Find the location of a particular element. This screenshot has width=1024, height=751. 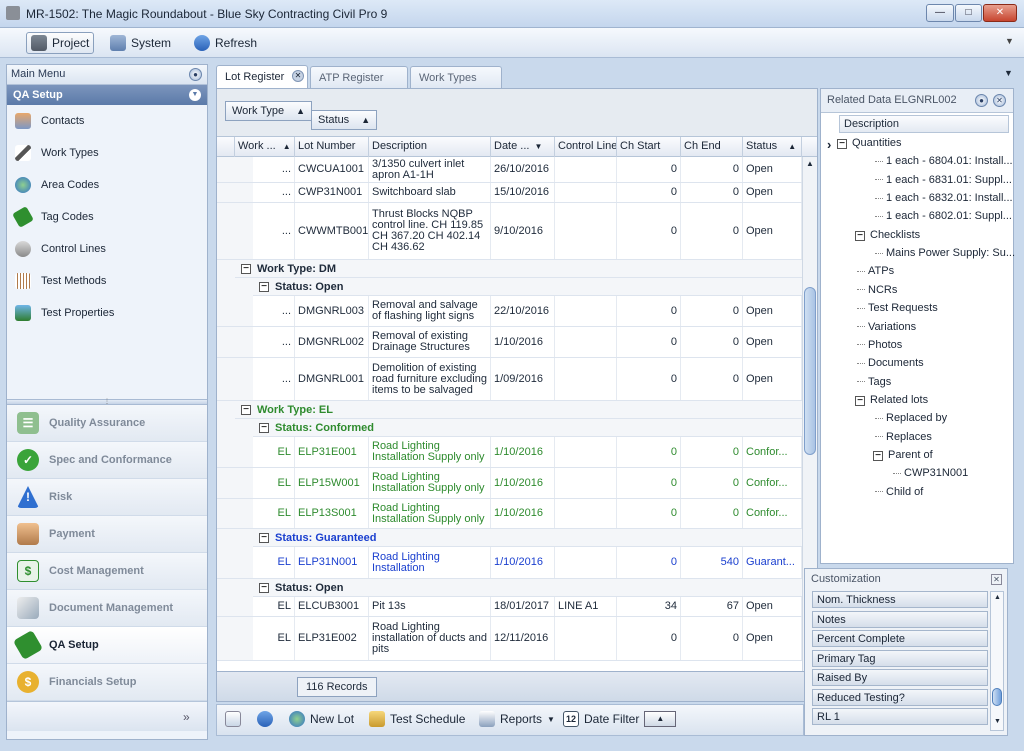

nav-financials-setup: $ Financials Setup is located at coordinates (107, 682).